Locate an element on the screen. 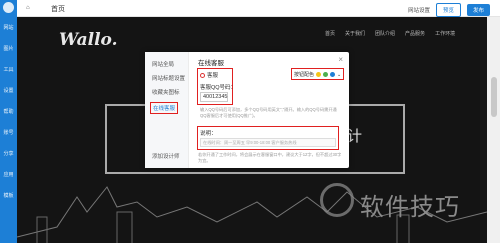  qq-label: 客服QQ号码： is located at coordinates (218, 88).